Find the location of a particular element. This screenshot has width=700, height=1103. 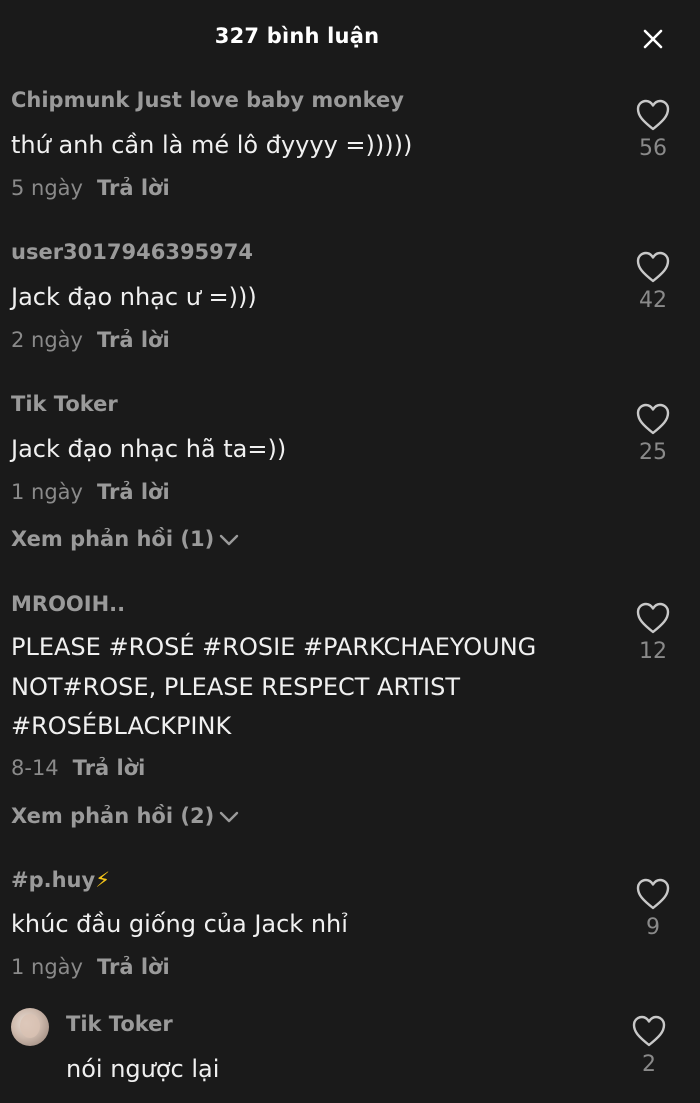

like-count: 9 is located at coordinates (653, 927).